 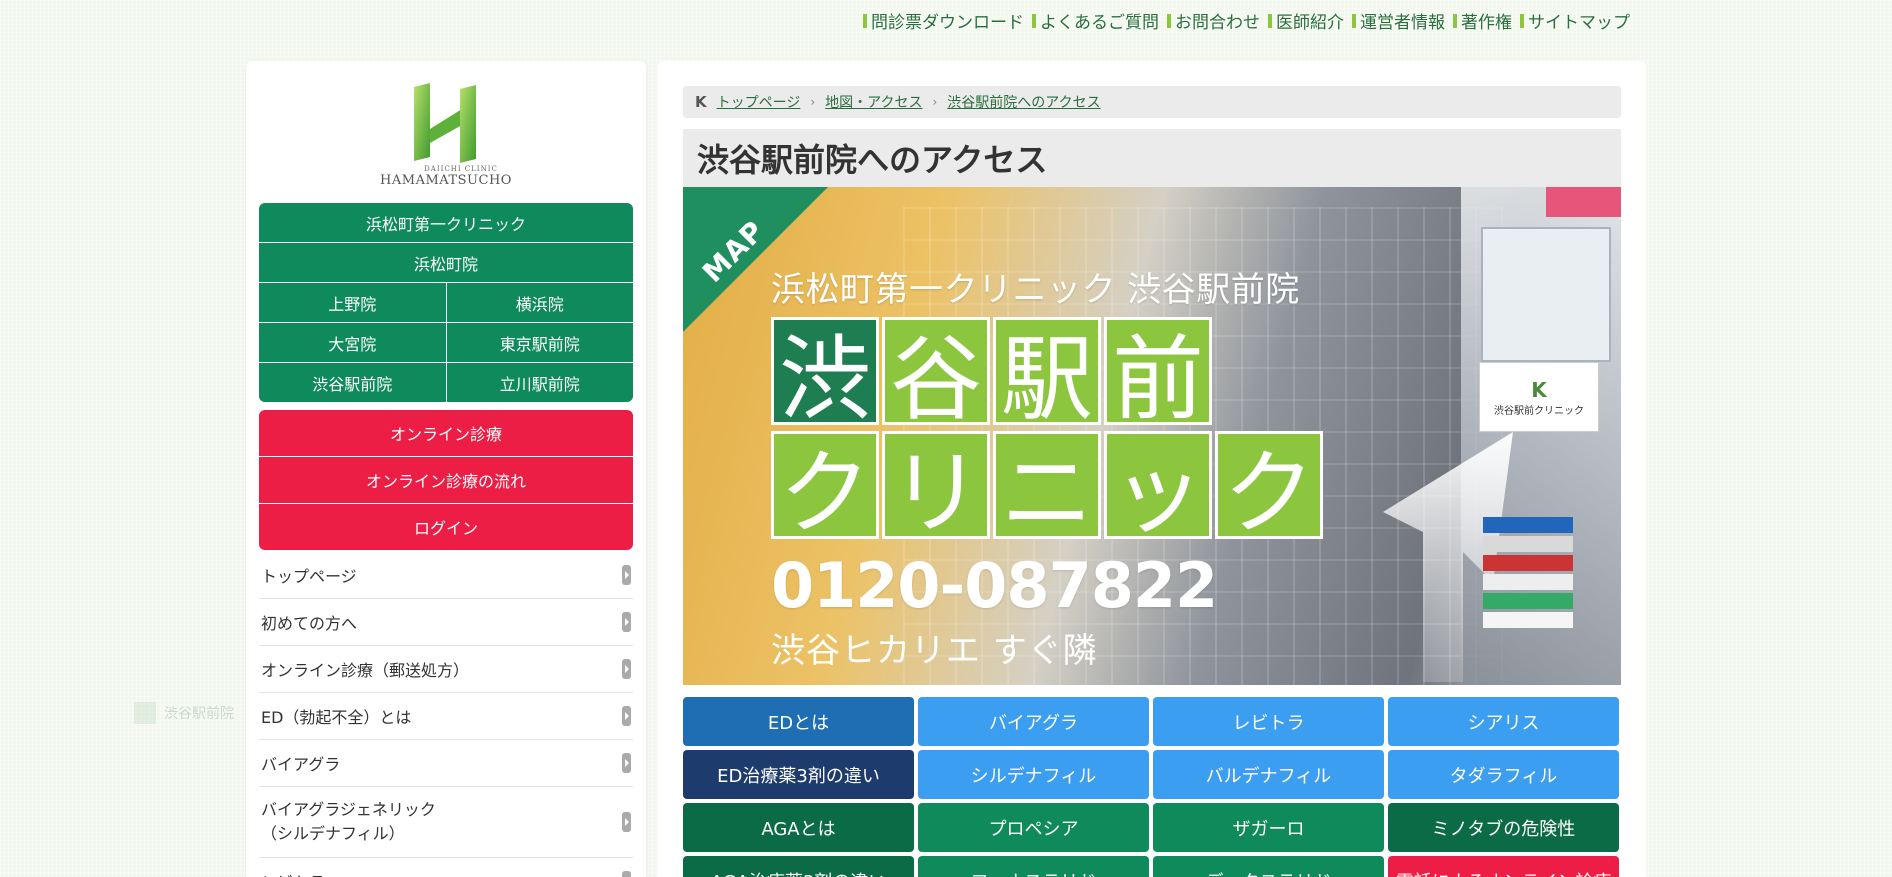 I want to click on sign-logo-icon: K, so click(x=1539, y=389).